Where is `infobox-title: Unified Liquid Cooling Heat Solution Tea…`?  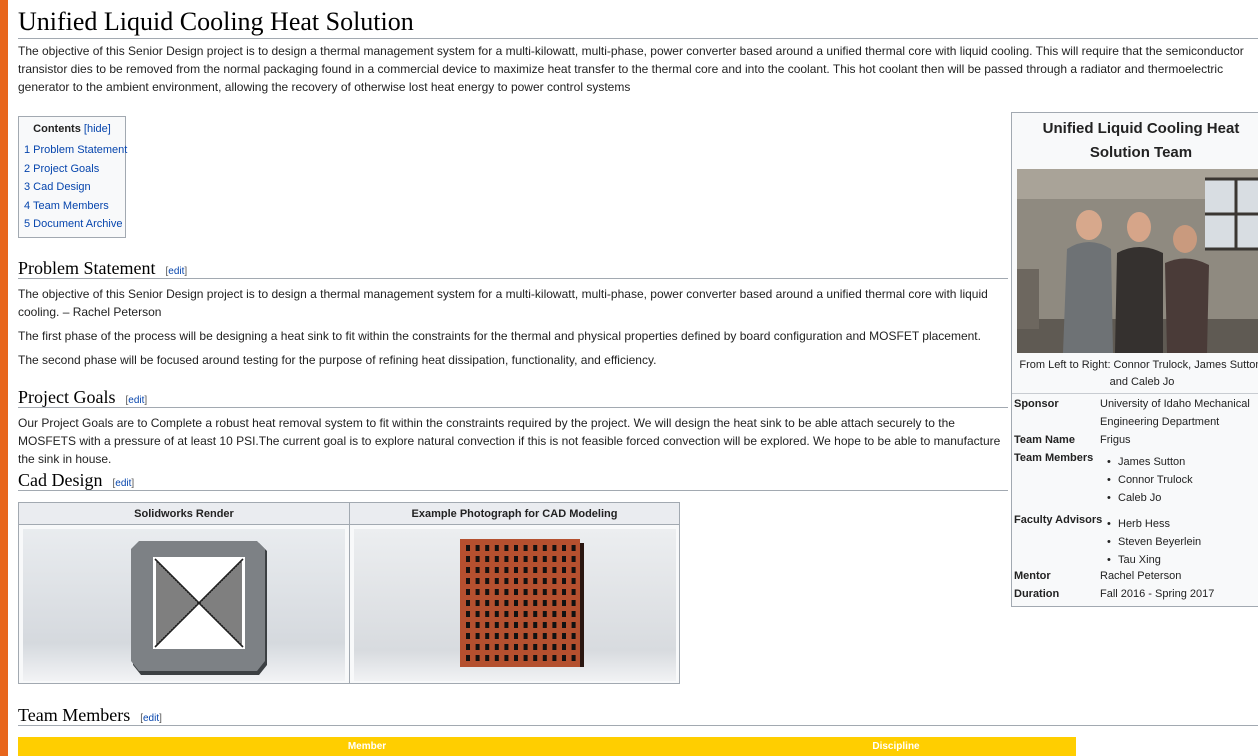
infobox-title: Unified Liquid Cooling Heat Solution Tea… is located at coordinates (1141, 140).